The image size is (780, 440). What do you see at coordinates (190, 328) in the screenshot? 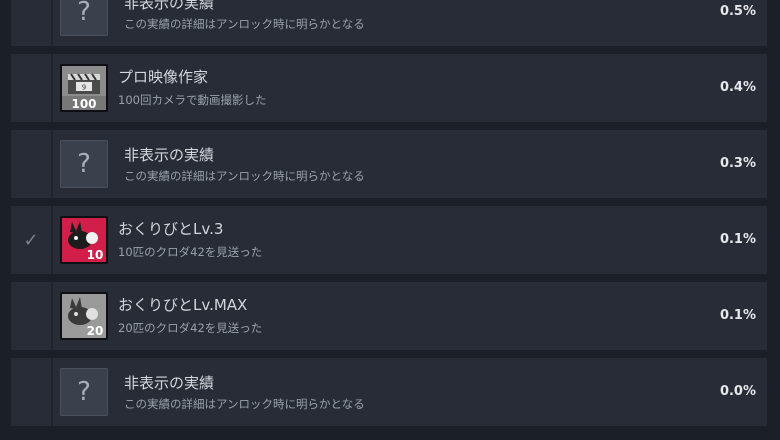
I see `achievement-description: 20匹のクロダ42を見送った` at bounding box center [190, 328].